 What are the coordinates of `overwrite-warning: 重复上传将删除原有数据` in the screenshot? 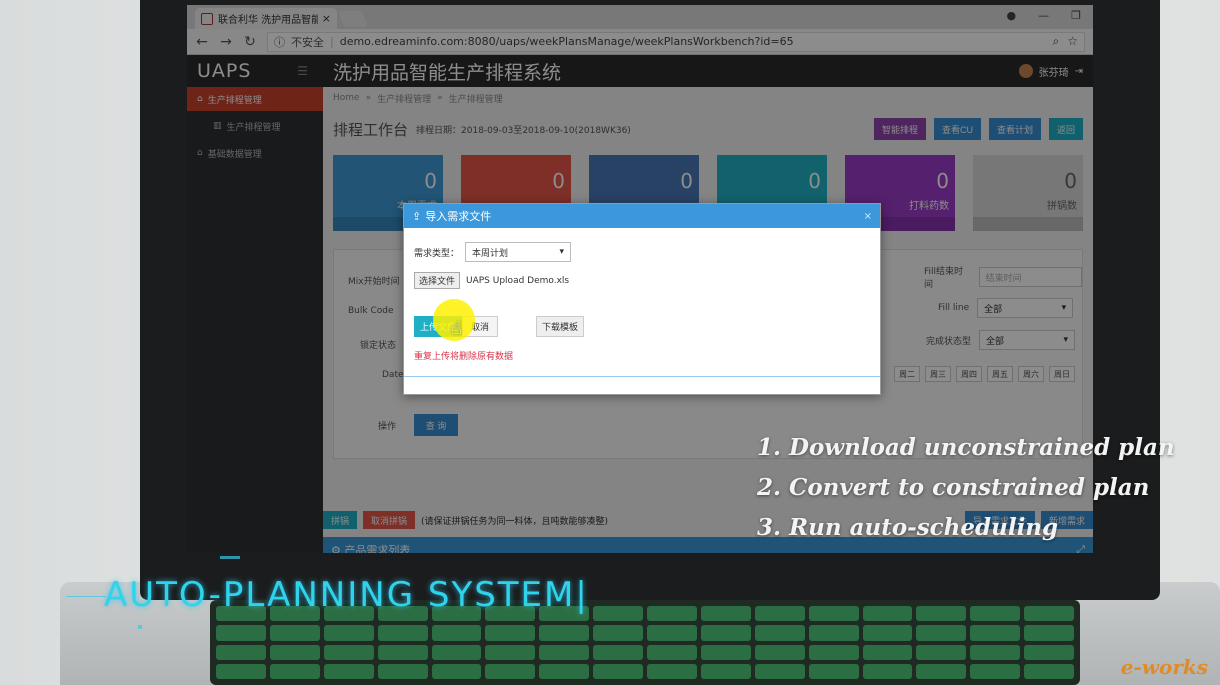 It's located at (464, 357).